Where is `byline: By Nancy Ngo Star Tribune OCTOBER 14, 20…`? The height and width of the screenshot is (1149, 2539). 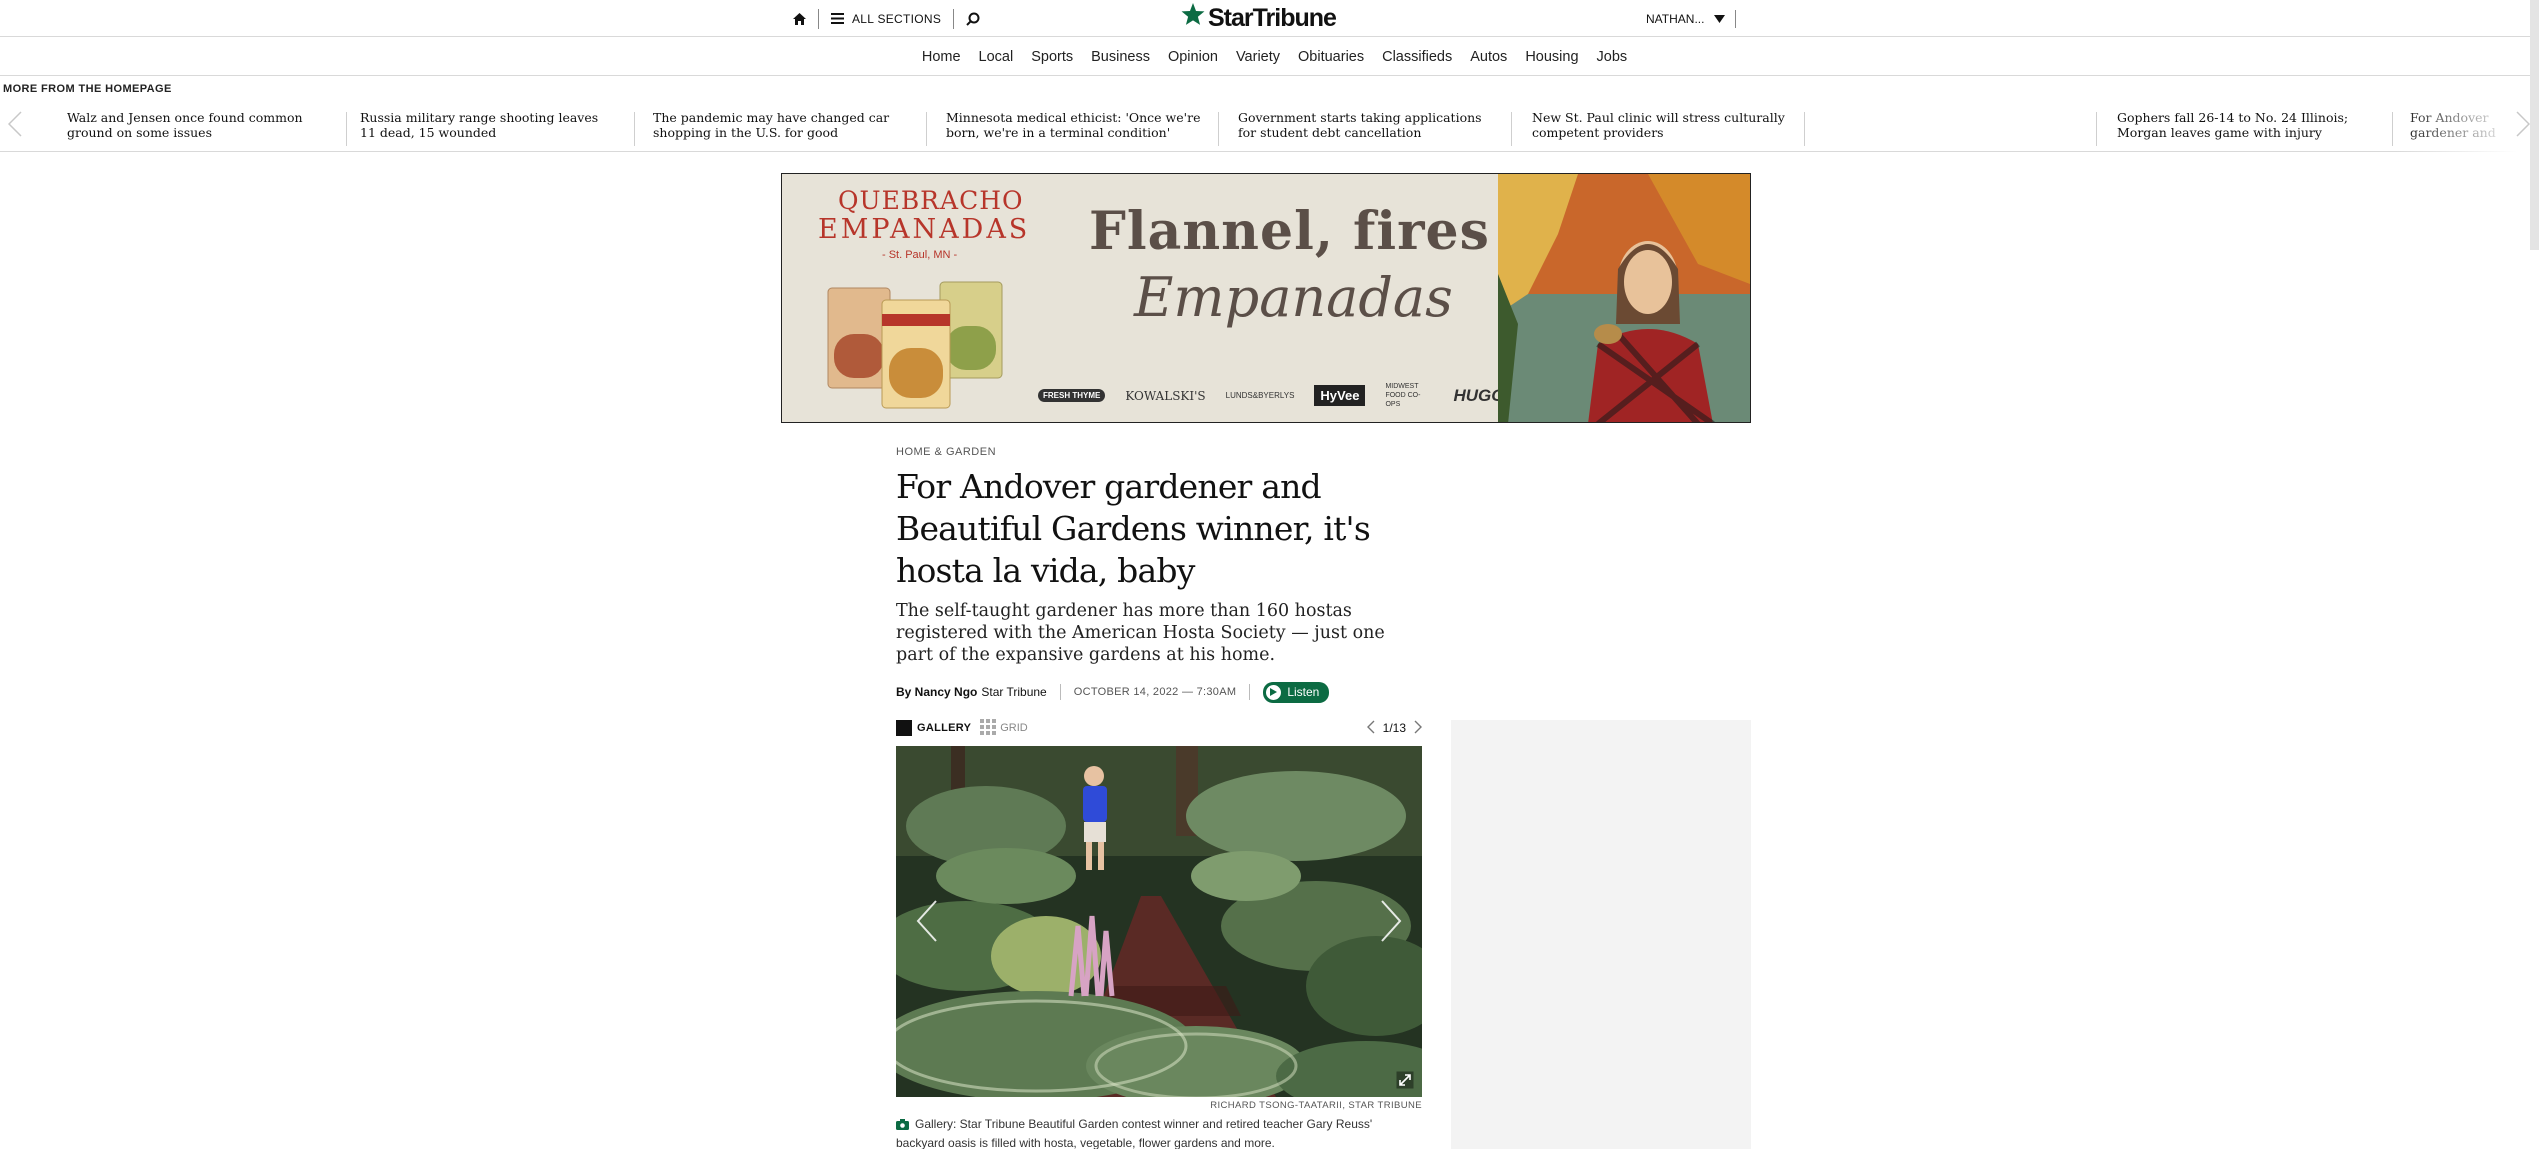
byline: By Nancy Ngo Star Tribune OCTOBER 14, 20… is located at coordinates (1113, 692).